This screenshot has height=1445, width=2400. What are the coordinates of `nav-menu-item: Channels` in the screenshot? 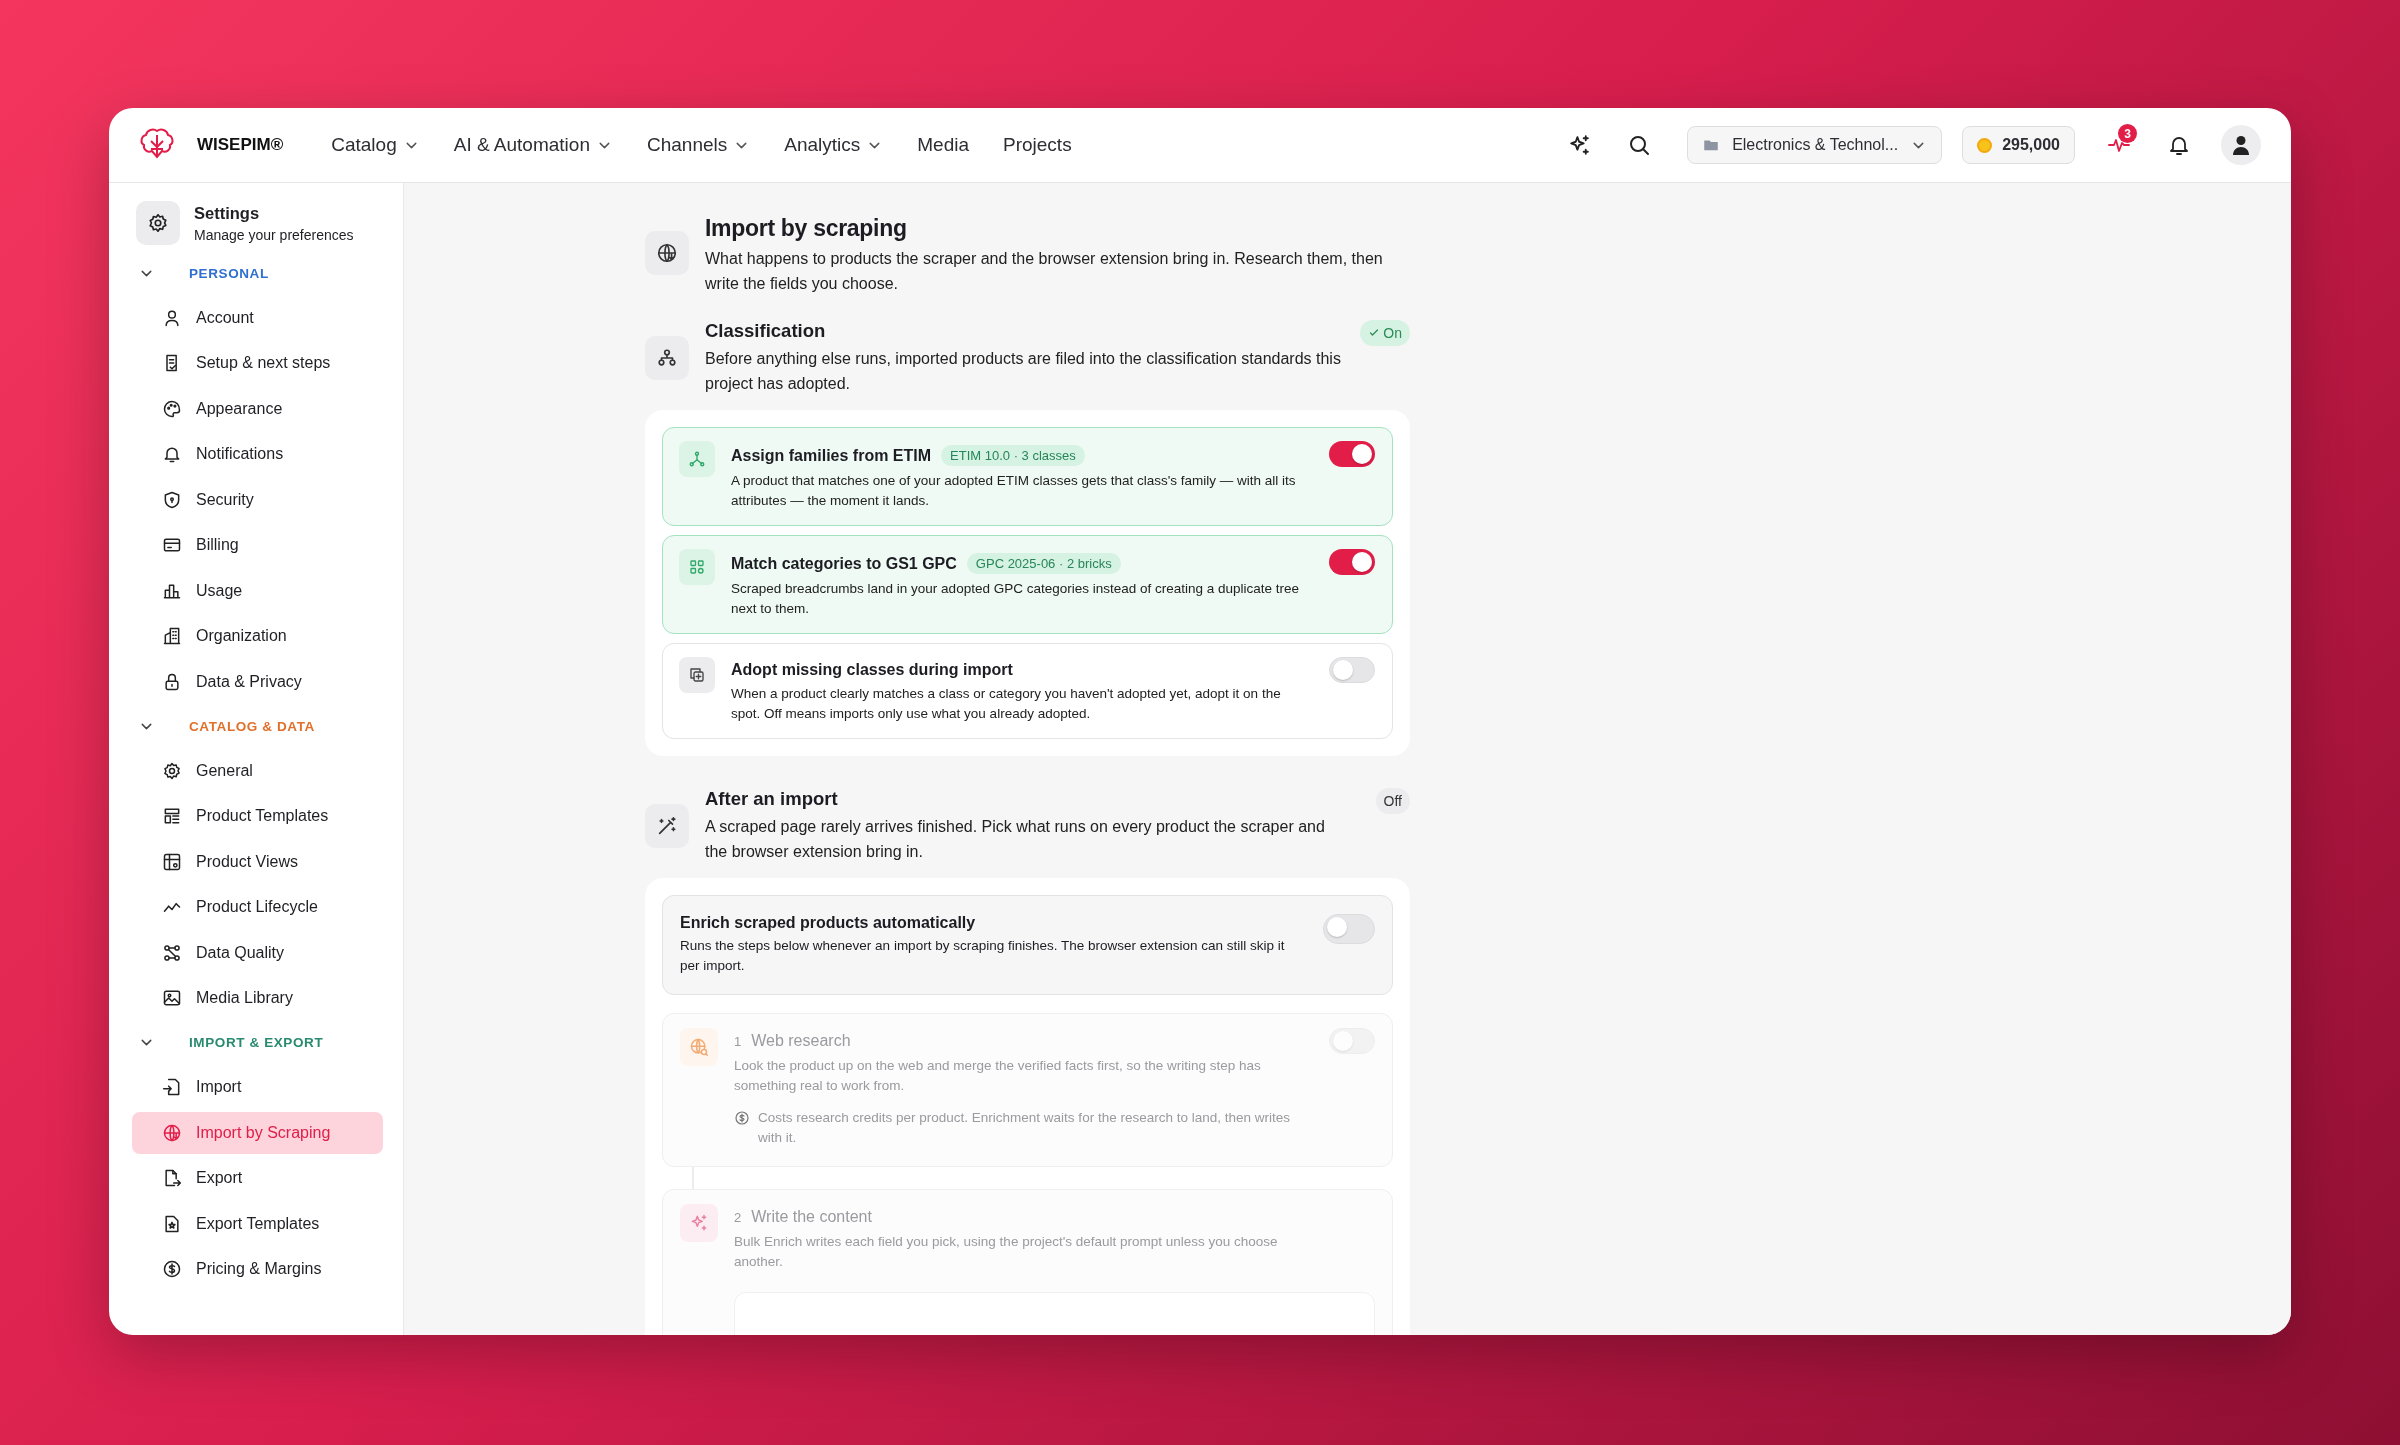 It's located at (698, 145).